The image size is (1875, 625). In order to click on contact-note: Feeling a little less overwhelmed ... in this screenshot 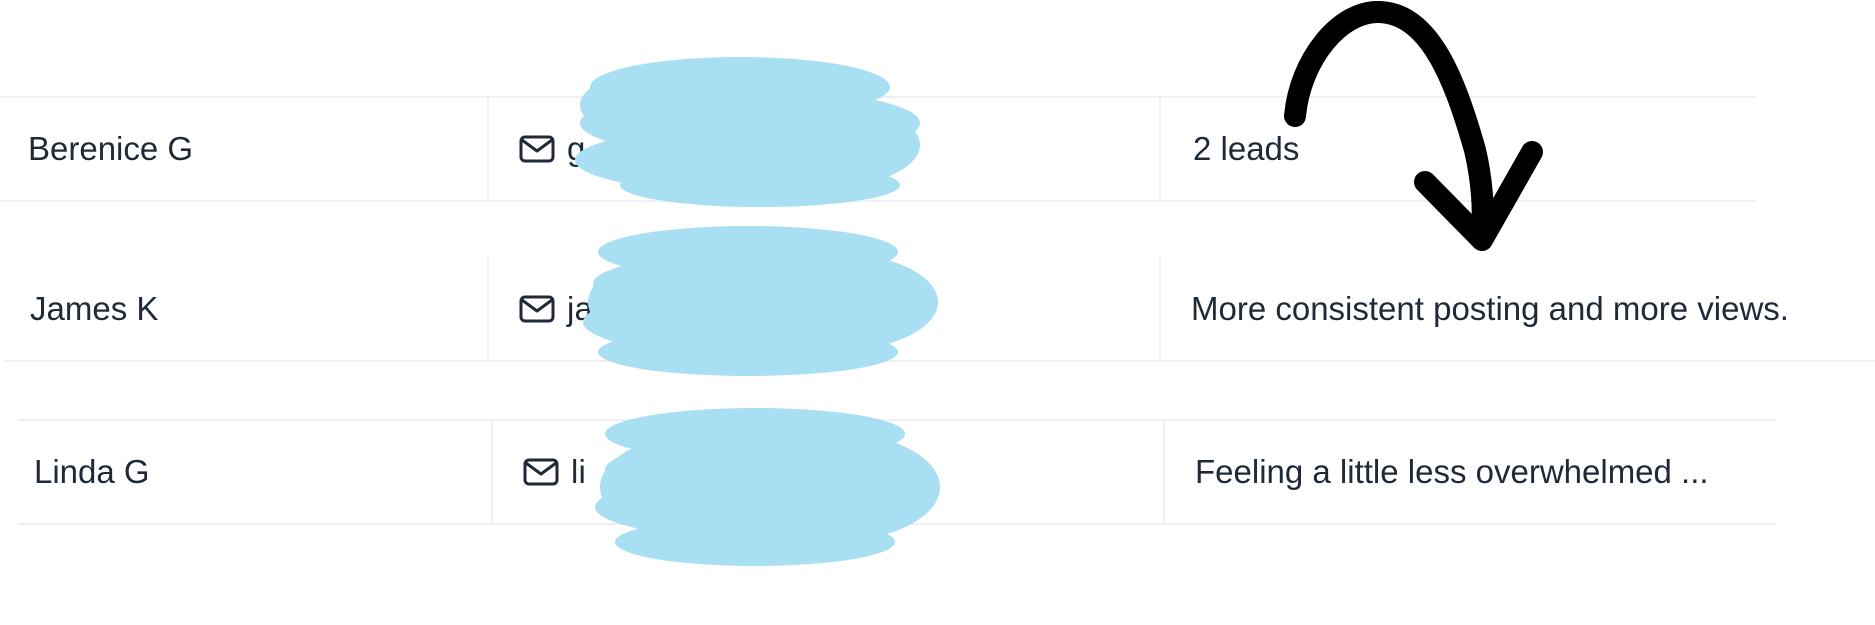, I will do `click(1452, 471)`.